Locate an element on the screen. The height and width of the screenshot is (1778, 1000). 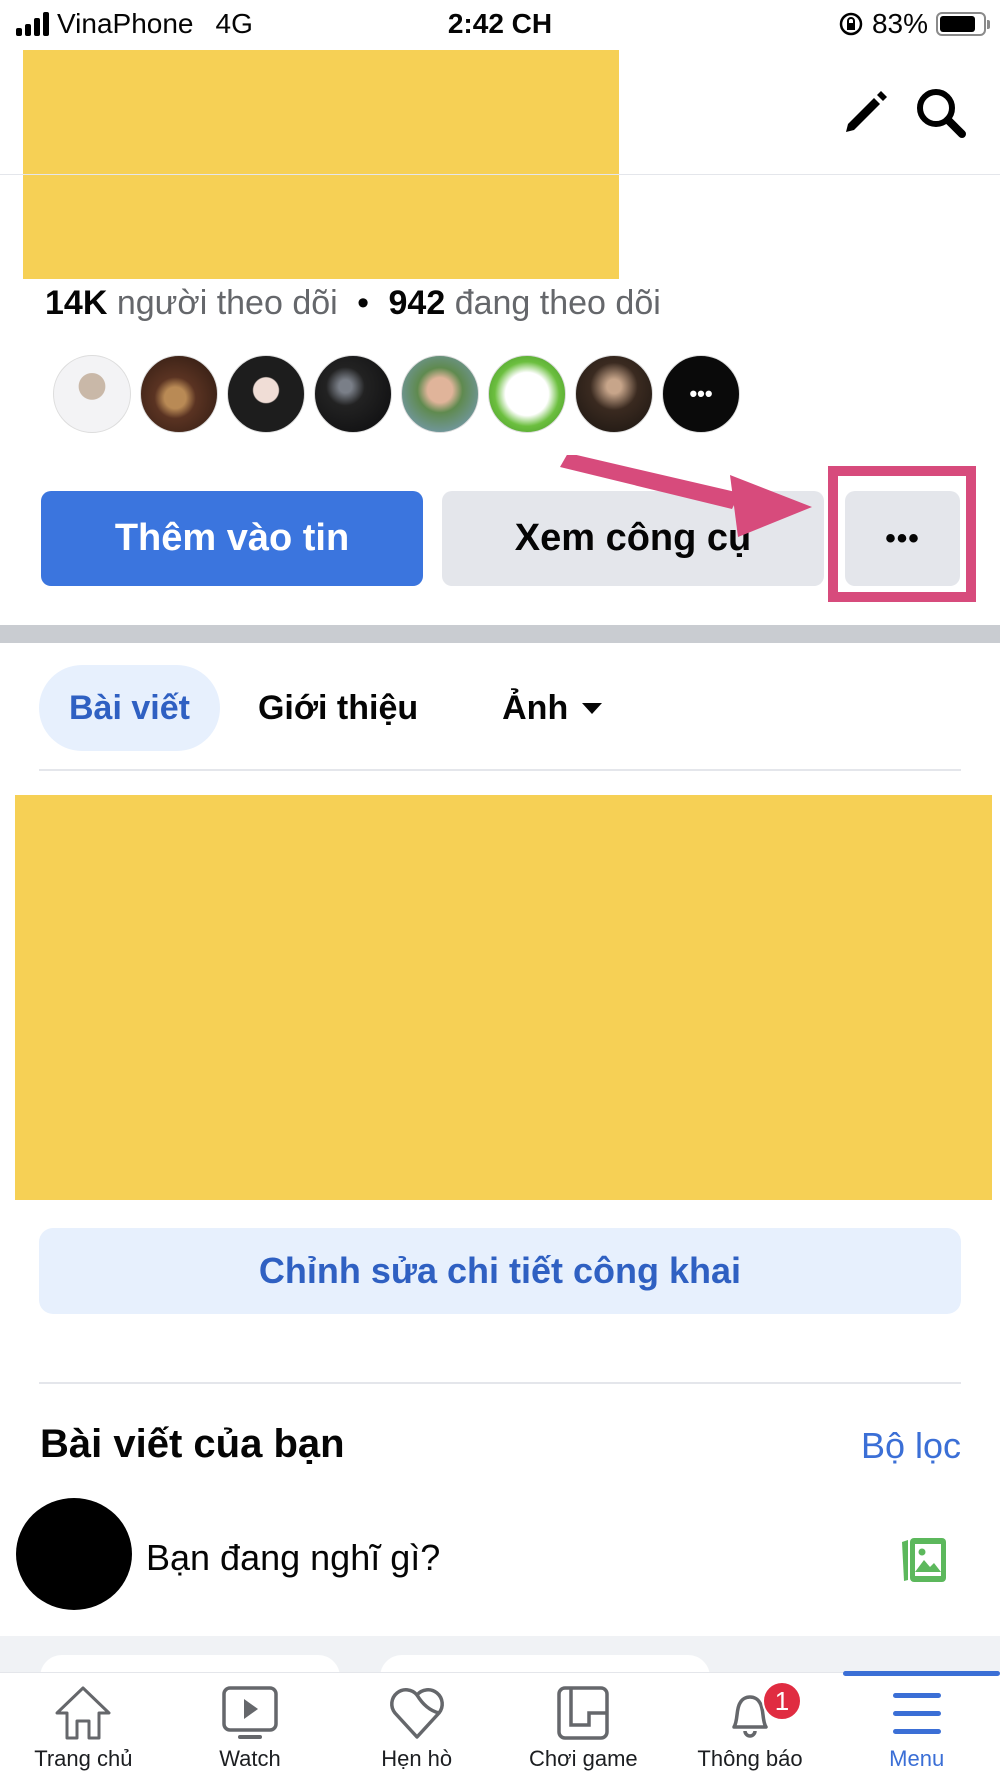
rotation-lock-icon is located at coordinates (851, 24).